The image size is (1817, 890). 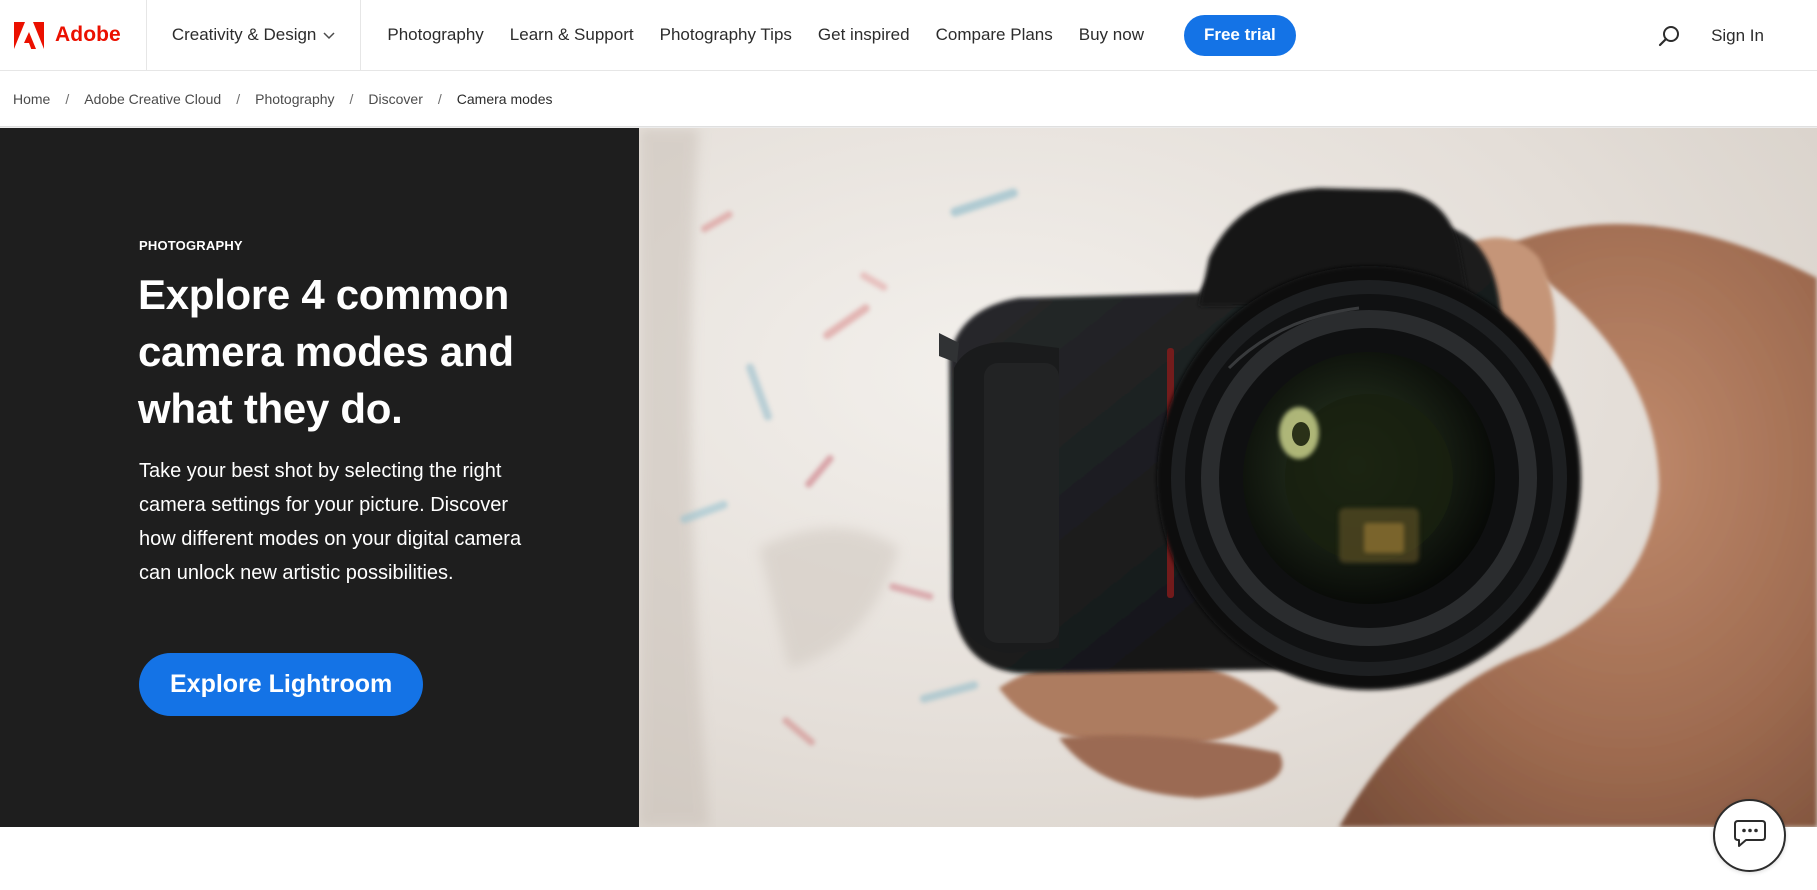 What do you see at coordinates (572, 35) in the screenshot?
I see `nav-link-learn-support: Learn & Support` at bounding box center [572, 35].